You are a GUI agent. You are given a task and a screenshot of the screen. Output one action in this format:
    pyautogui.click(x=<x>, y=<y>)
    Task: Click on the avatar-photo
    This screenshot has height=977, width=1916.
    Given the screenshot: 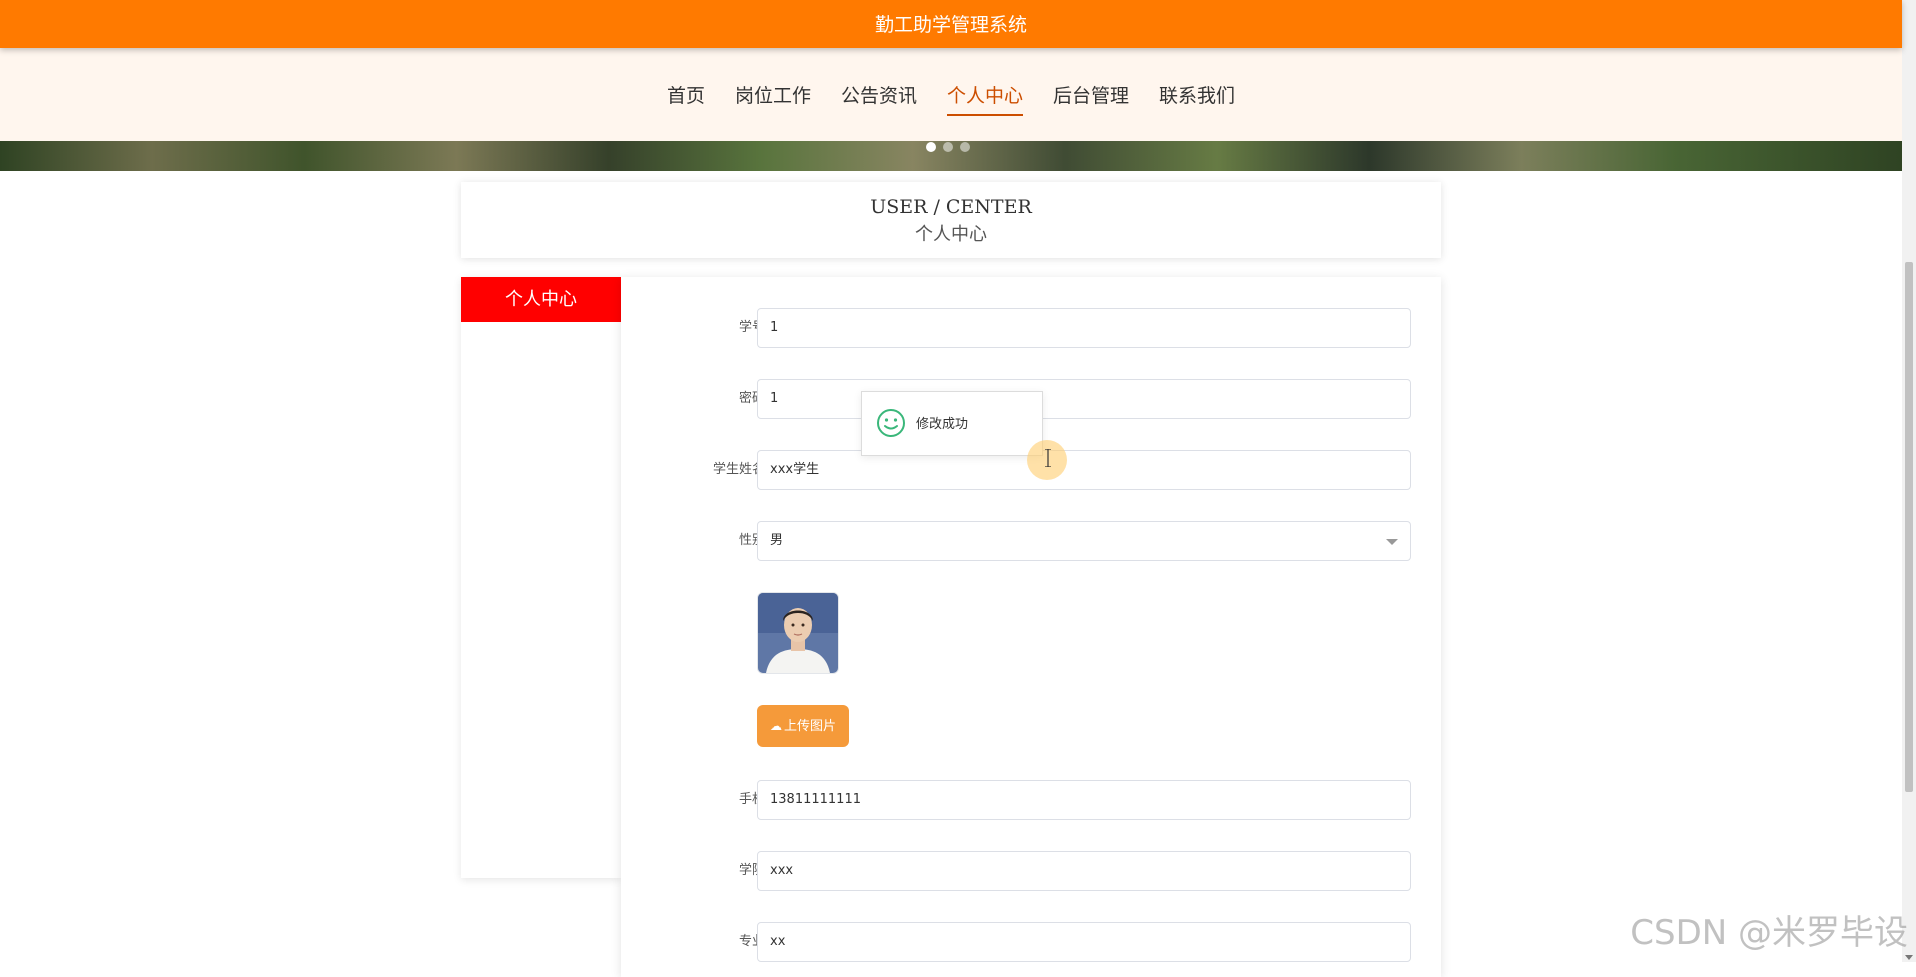 What is the action you would take?
    pyautogui.click(x=798, y=633)
    